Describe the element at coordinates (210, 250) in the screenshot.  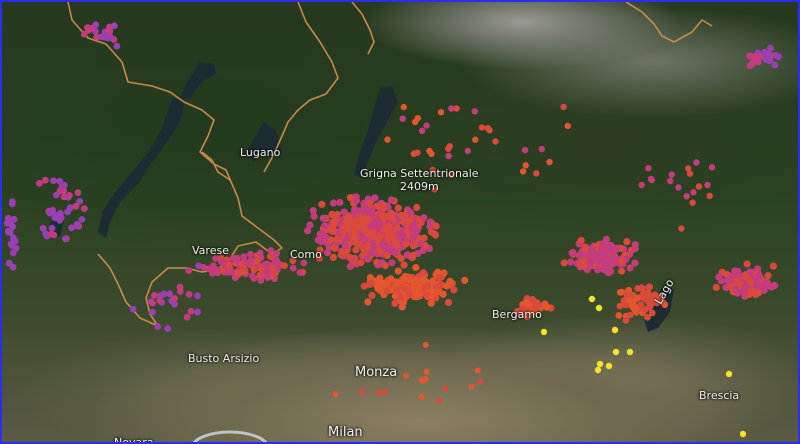
I see `label-varese: Varese` at that location.